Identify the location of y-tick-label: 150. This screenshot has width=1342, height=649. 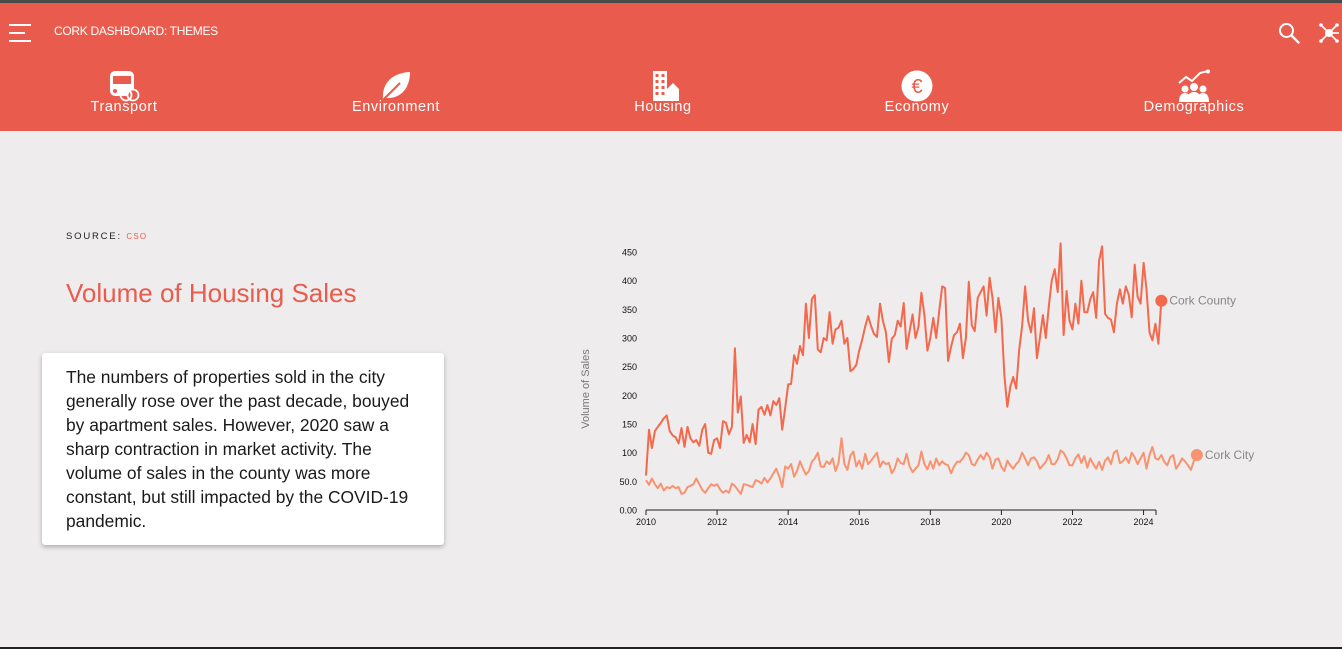
(629, 425).